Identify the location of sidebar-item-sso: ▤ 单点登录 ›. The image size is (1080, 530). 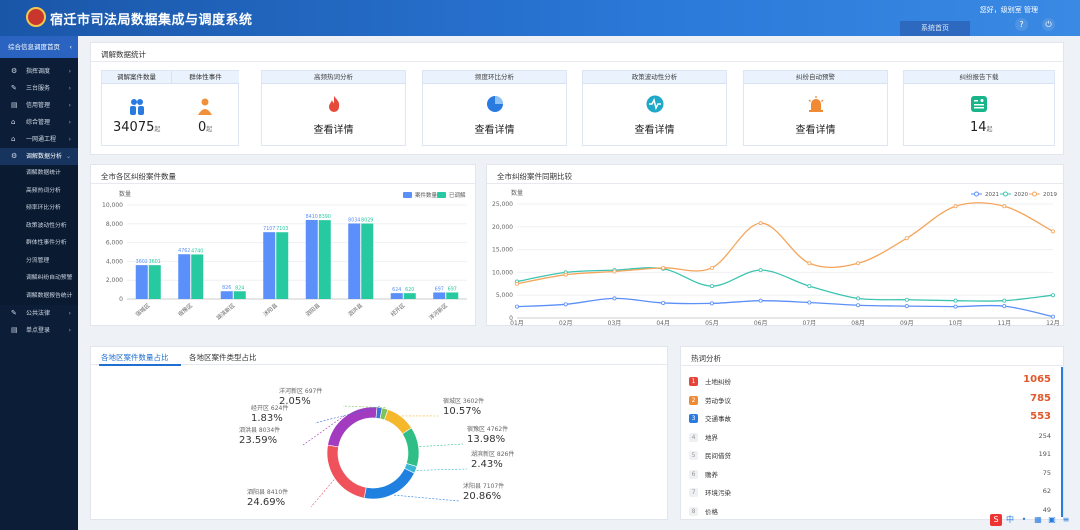
(39, 330).